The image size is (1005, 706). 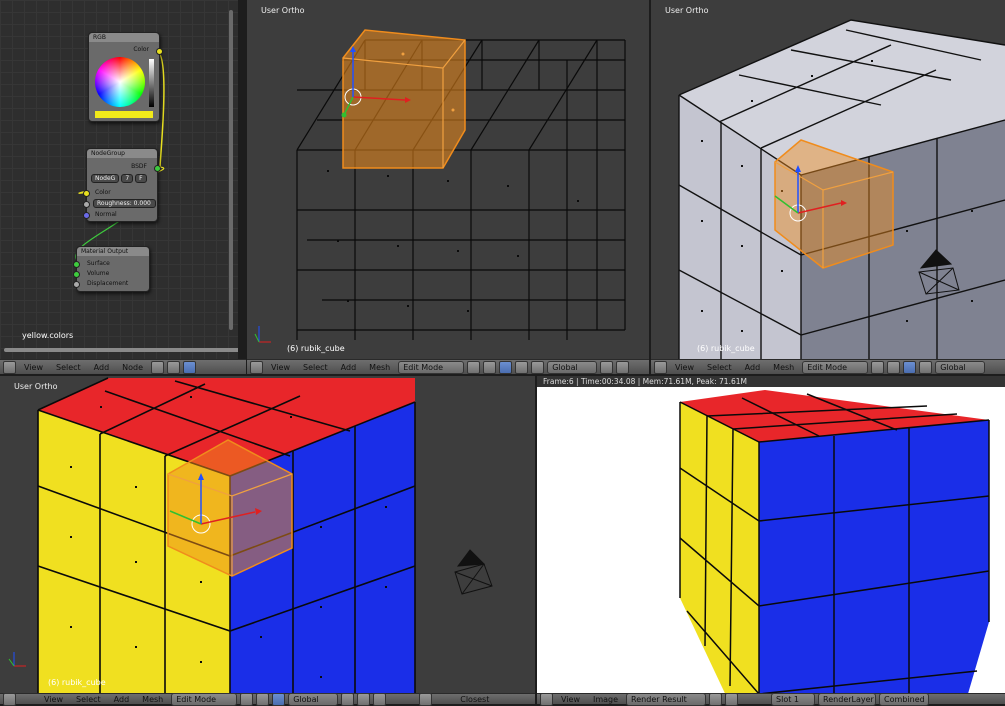 What do you see at coordinates (98, 263) in the screenshot?
I see `surface-label: Surface` at bounding box center [98, 263].